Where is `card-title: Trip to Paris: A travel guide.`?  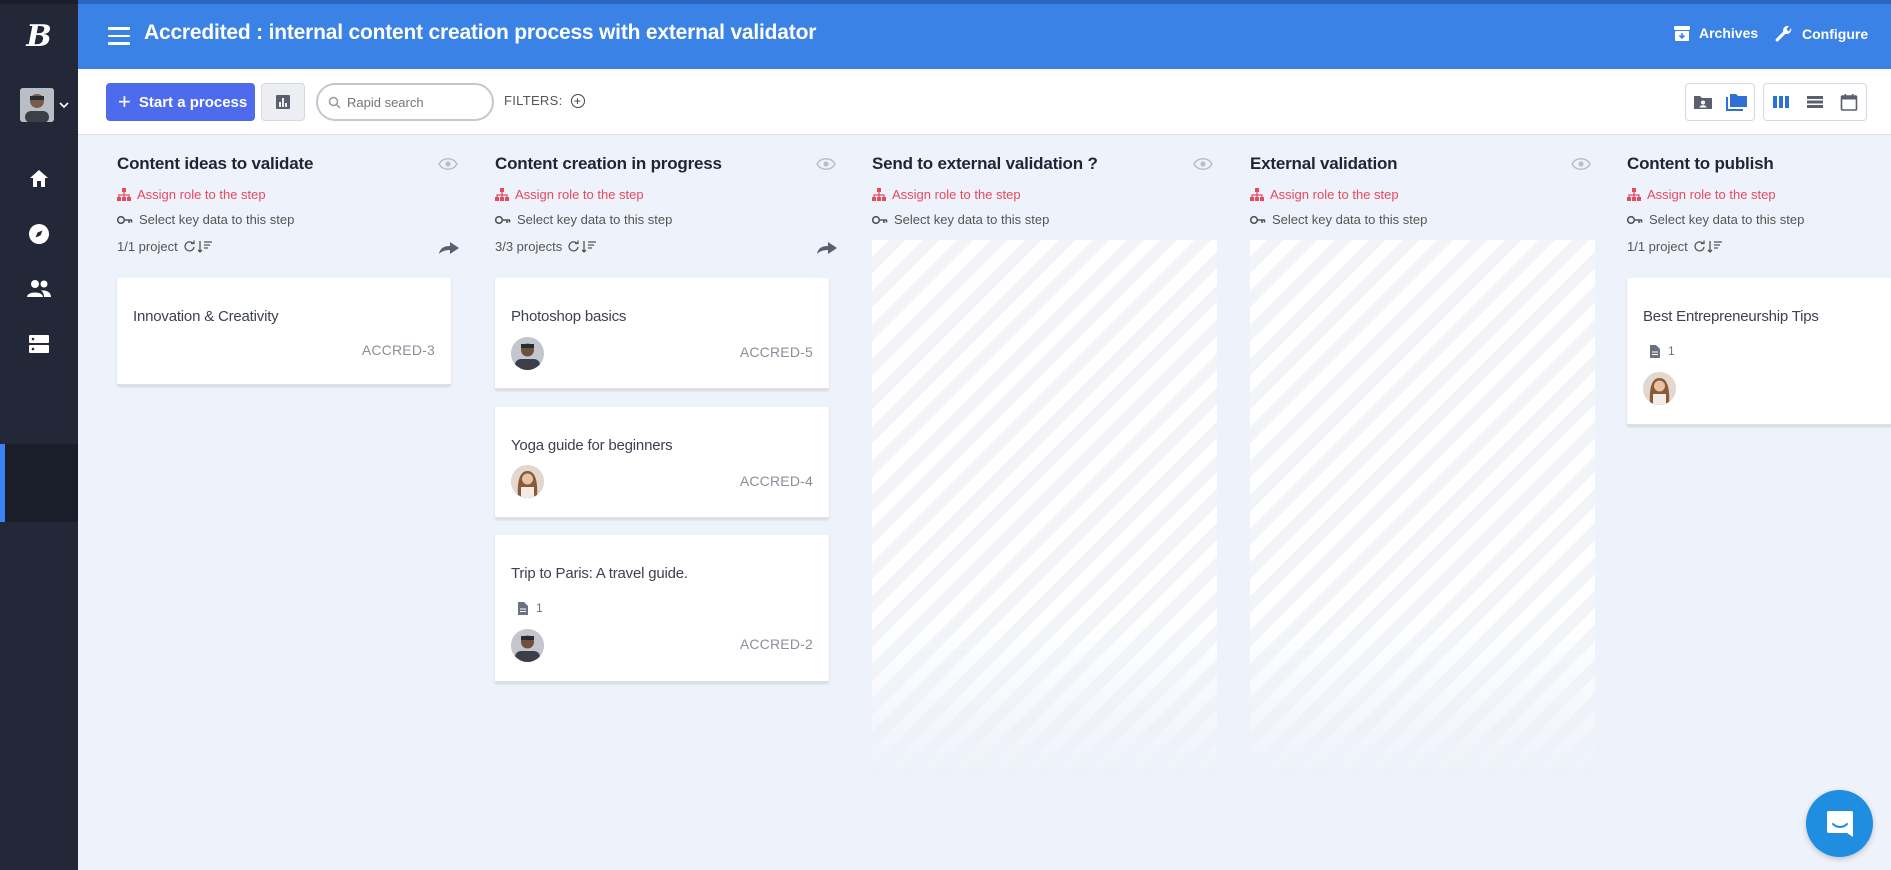 card-title: Trip to Paris: A travel guide. is located at coordinates (599, 573).